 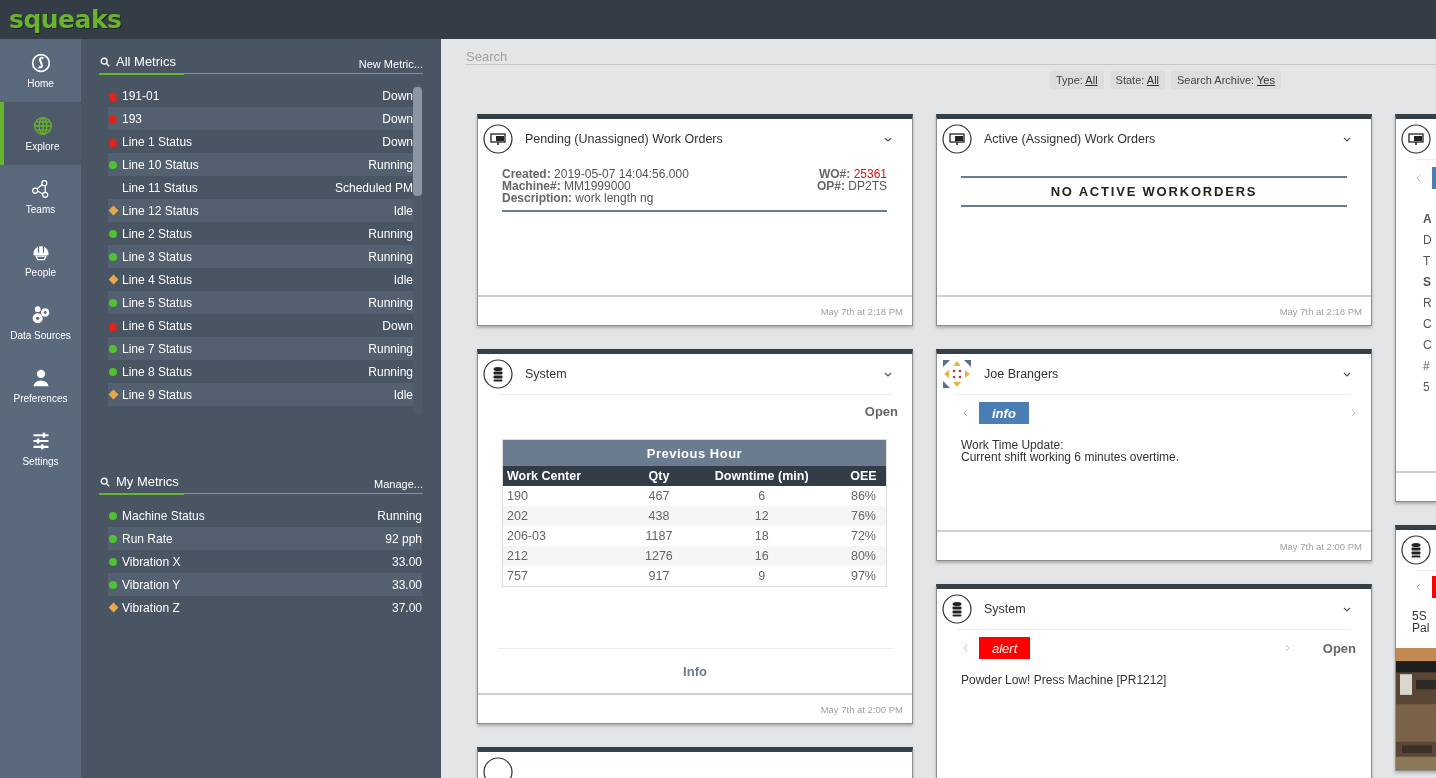 I want to click on metric-row: Line 6 Status Down, so click(x=260, y=325).